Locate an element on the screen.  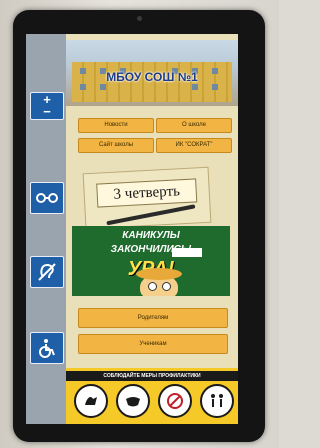
poster-line-1: КАНИКУЛЫ is located at coordinates (151, 235).